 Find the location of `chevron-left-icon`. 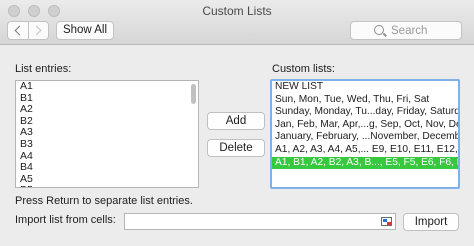

chevron-left-icon is located at coordinates (19, 30).